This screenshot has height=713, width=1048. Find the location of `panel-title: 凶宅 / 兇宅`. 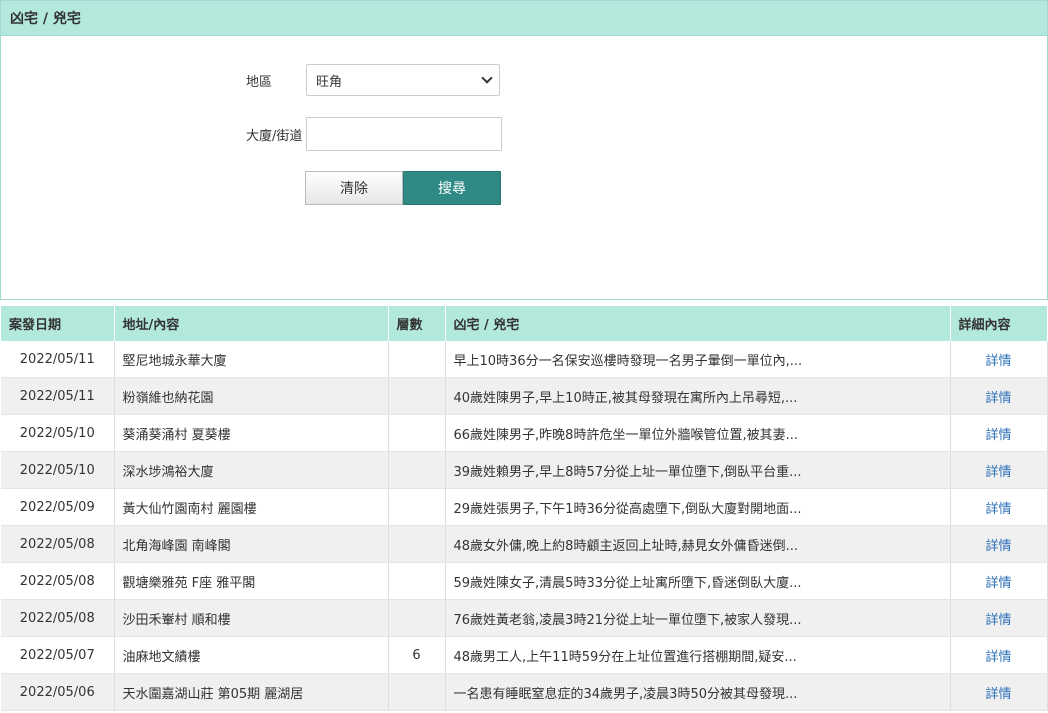

panel-title: 凶宅 / 兇宅 is located at coordinates (524, 18).